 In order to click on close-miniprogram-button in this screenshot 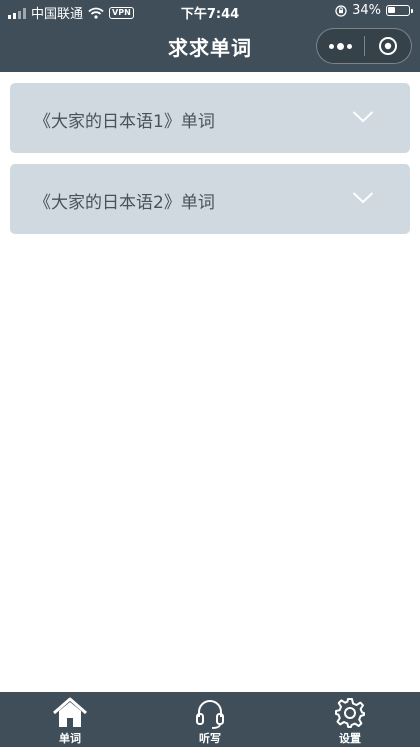, I will do `click(388, 46)`.